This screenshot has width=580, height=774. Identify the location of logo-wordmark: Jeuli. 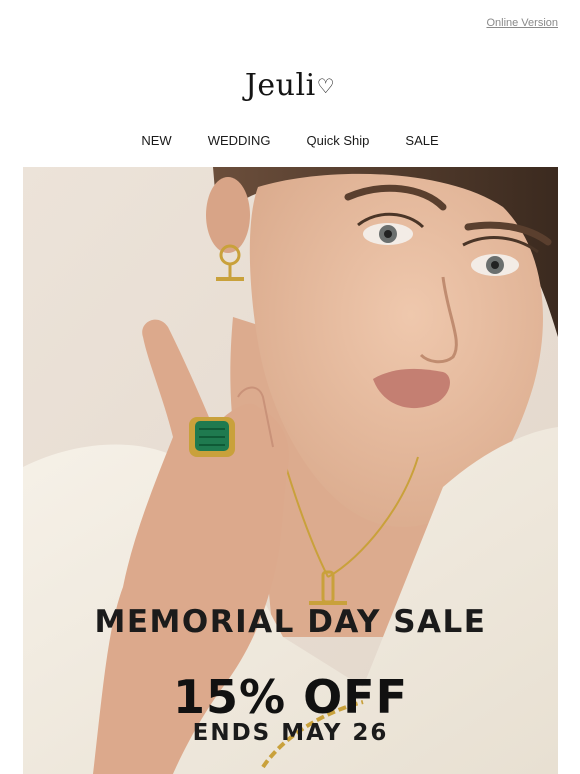
(280, 85).